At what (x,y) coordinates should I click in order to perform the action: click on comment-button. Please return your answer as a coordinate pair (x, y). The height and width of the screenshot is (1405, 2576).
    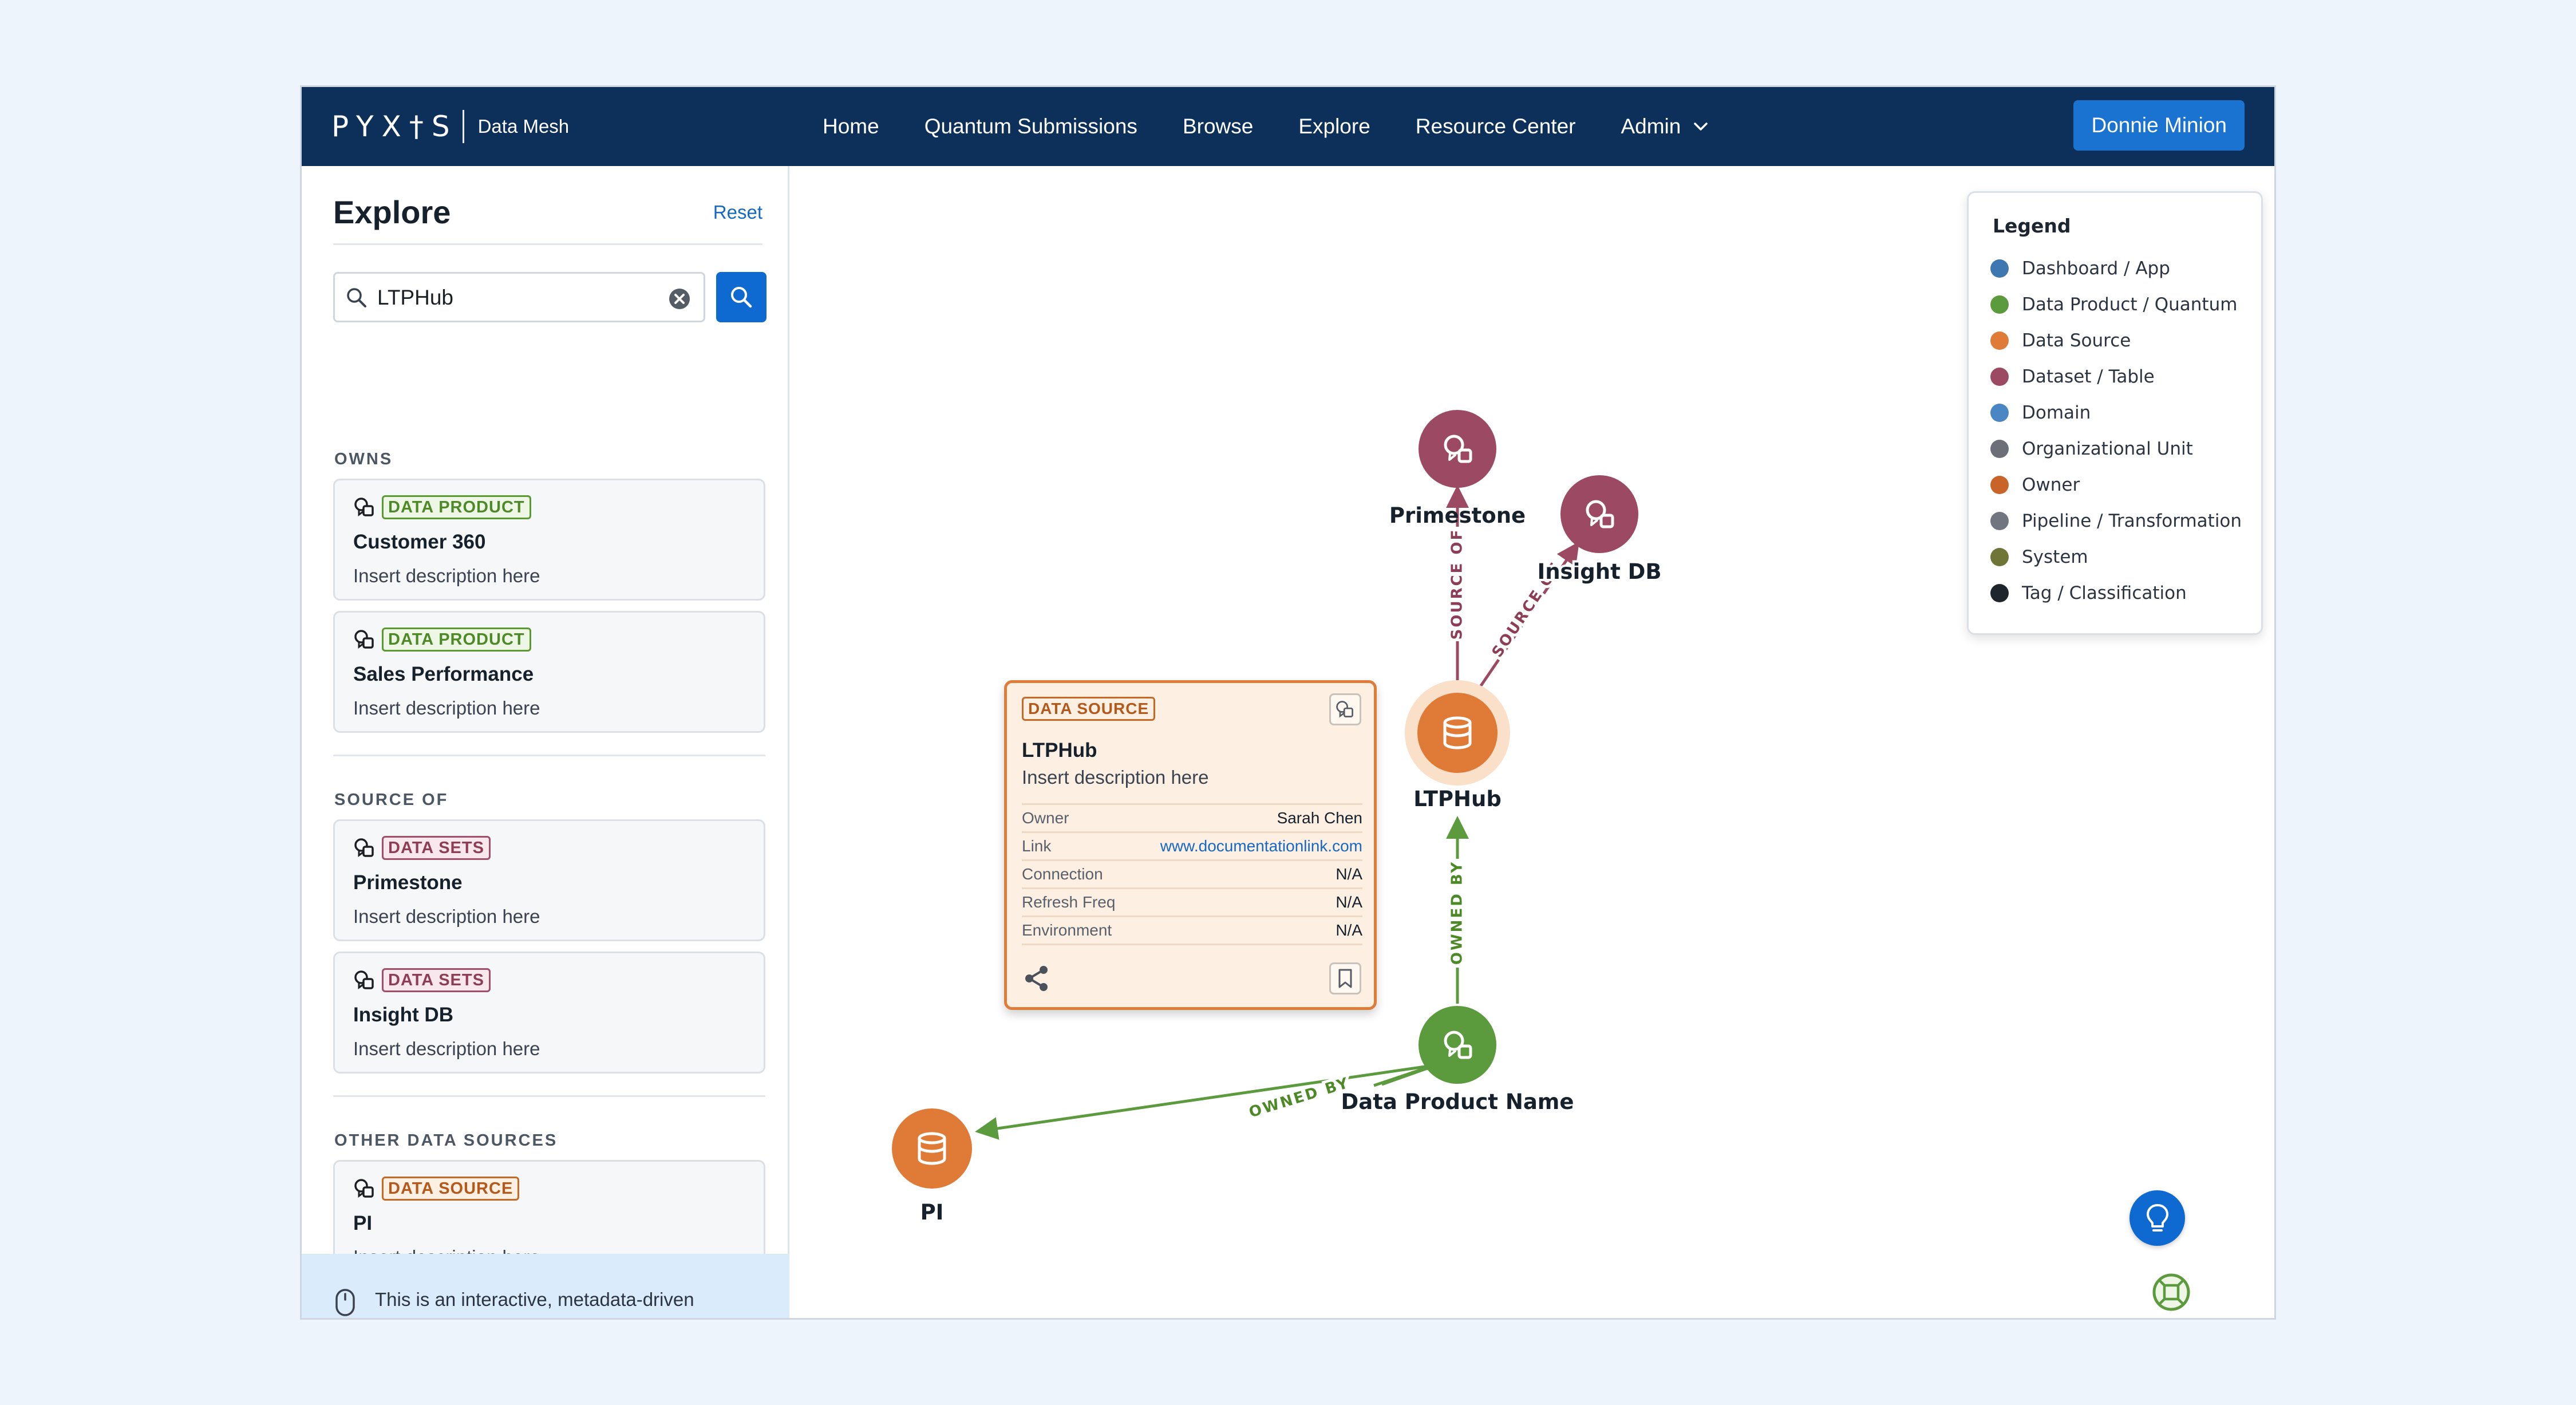
    Looking at the image, I should click on (1345, 709).